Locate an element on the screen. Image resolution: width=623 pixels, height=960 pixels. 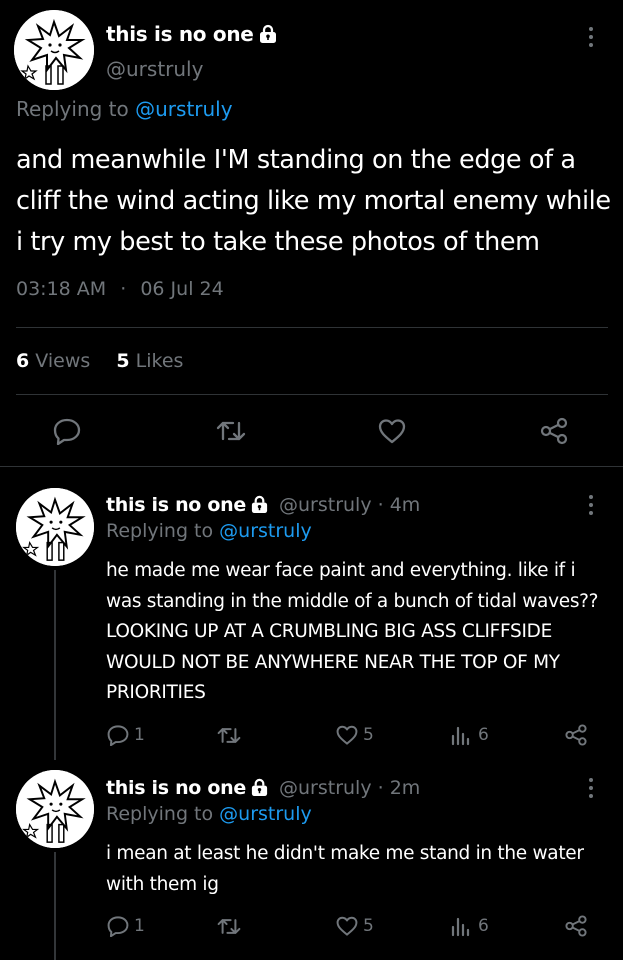
views-count: 6 is located at coordinates (23, 361).